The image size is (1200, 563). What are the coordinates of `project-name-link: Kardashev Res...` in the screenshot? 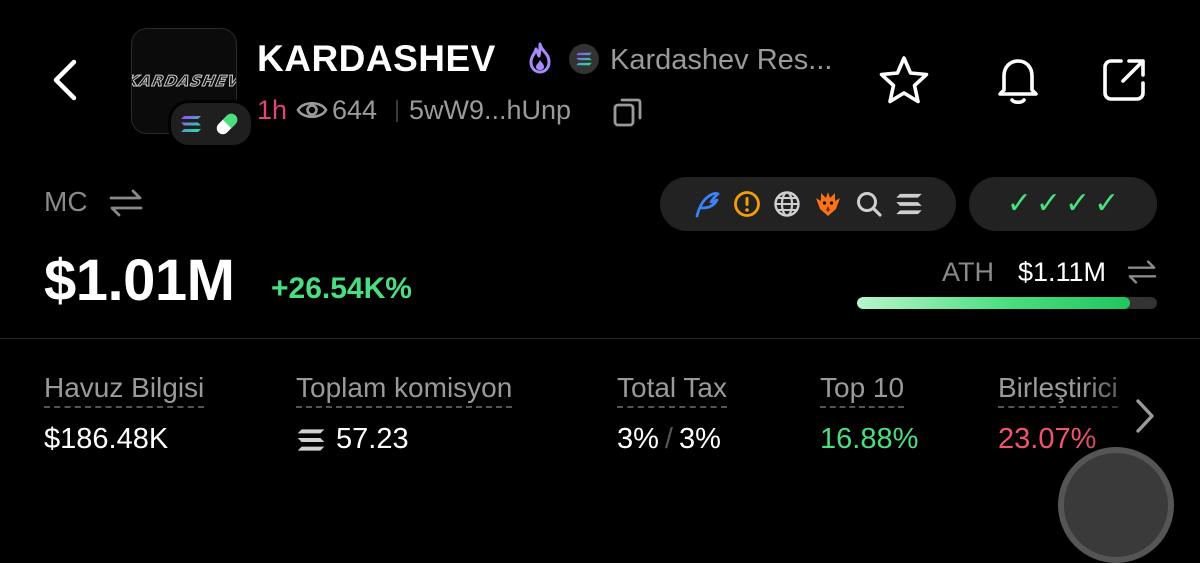 It's located at (721, 60).